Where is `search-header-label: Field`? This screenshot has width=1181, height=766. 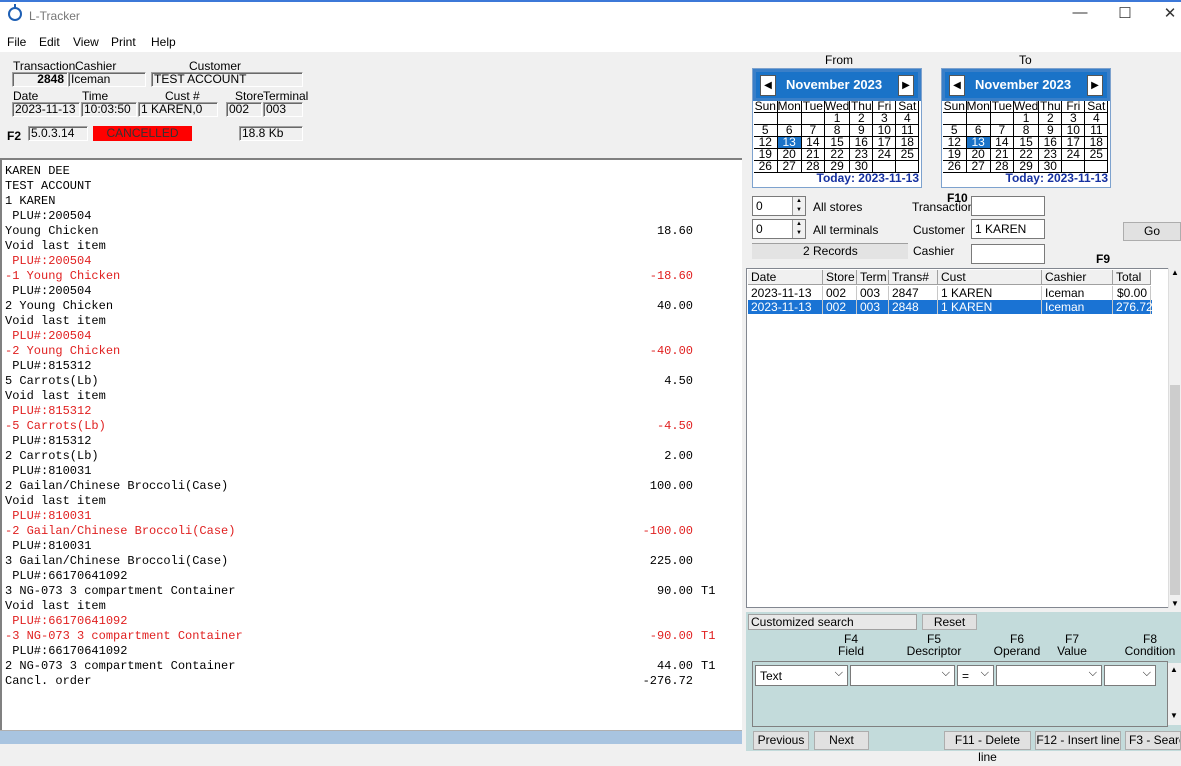 search-header-label: Field is located at coordinates (850, 651).